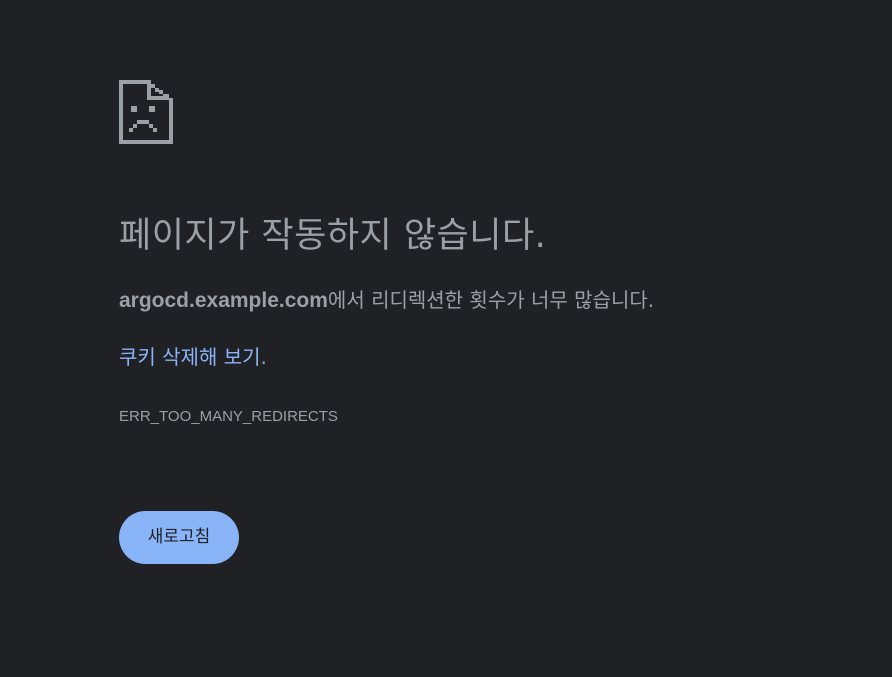 This screenshot has height=677, width=892. I want to click on error-detail-text: 에서 리디렉션한 횟수가 너무 많습니다., so click(491, 300).